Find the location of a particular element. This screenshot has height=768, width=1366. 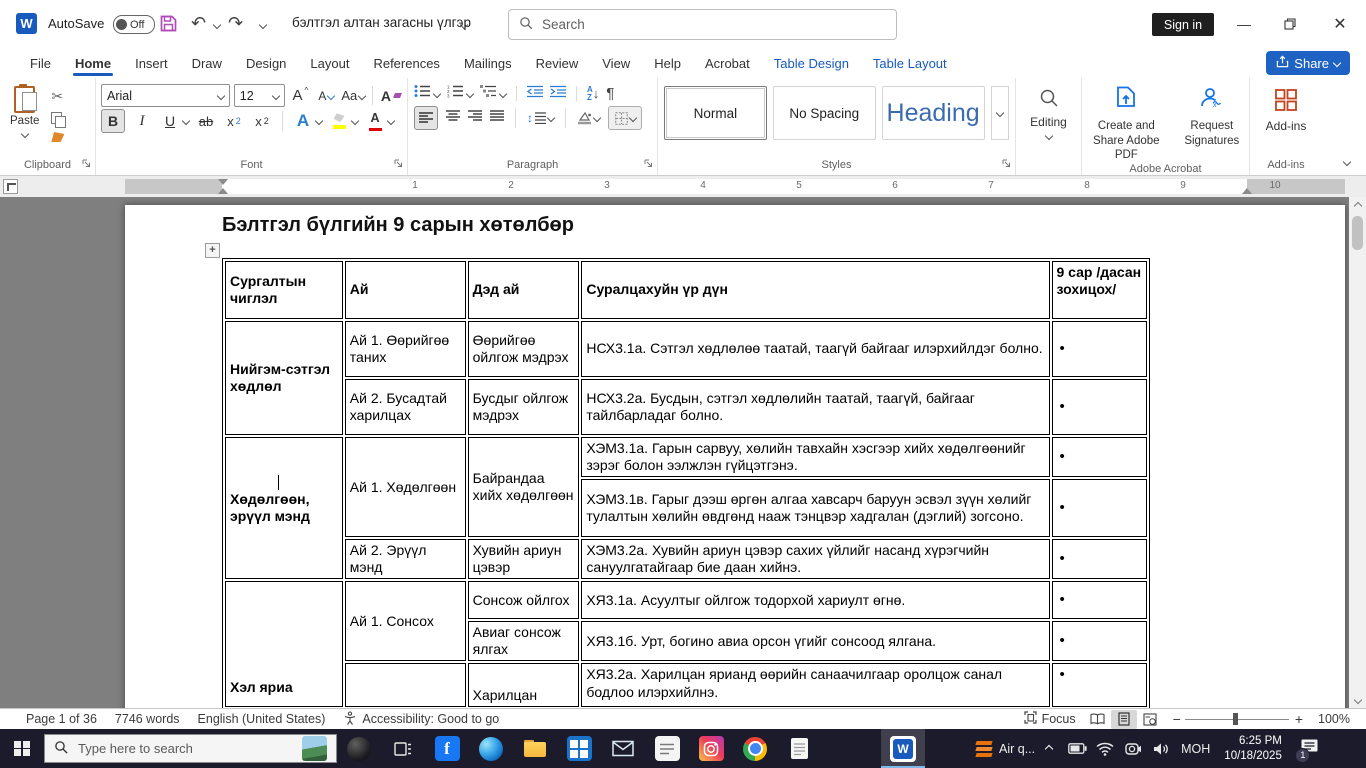

subscript-button: x2 is located at coordinates (234, 121).